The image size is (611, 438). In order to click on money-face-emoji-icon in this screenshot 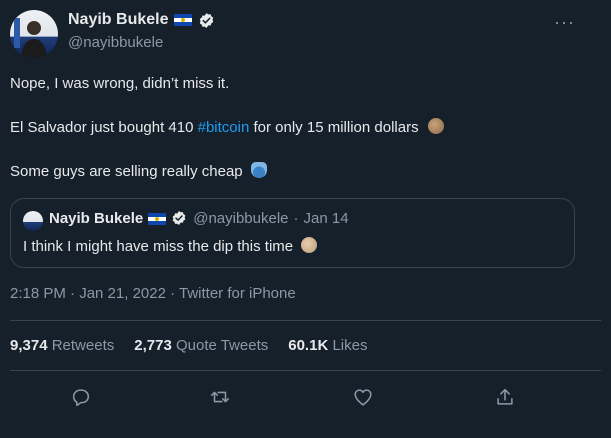, I will do `click(435, 126)`.